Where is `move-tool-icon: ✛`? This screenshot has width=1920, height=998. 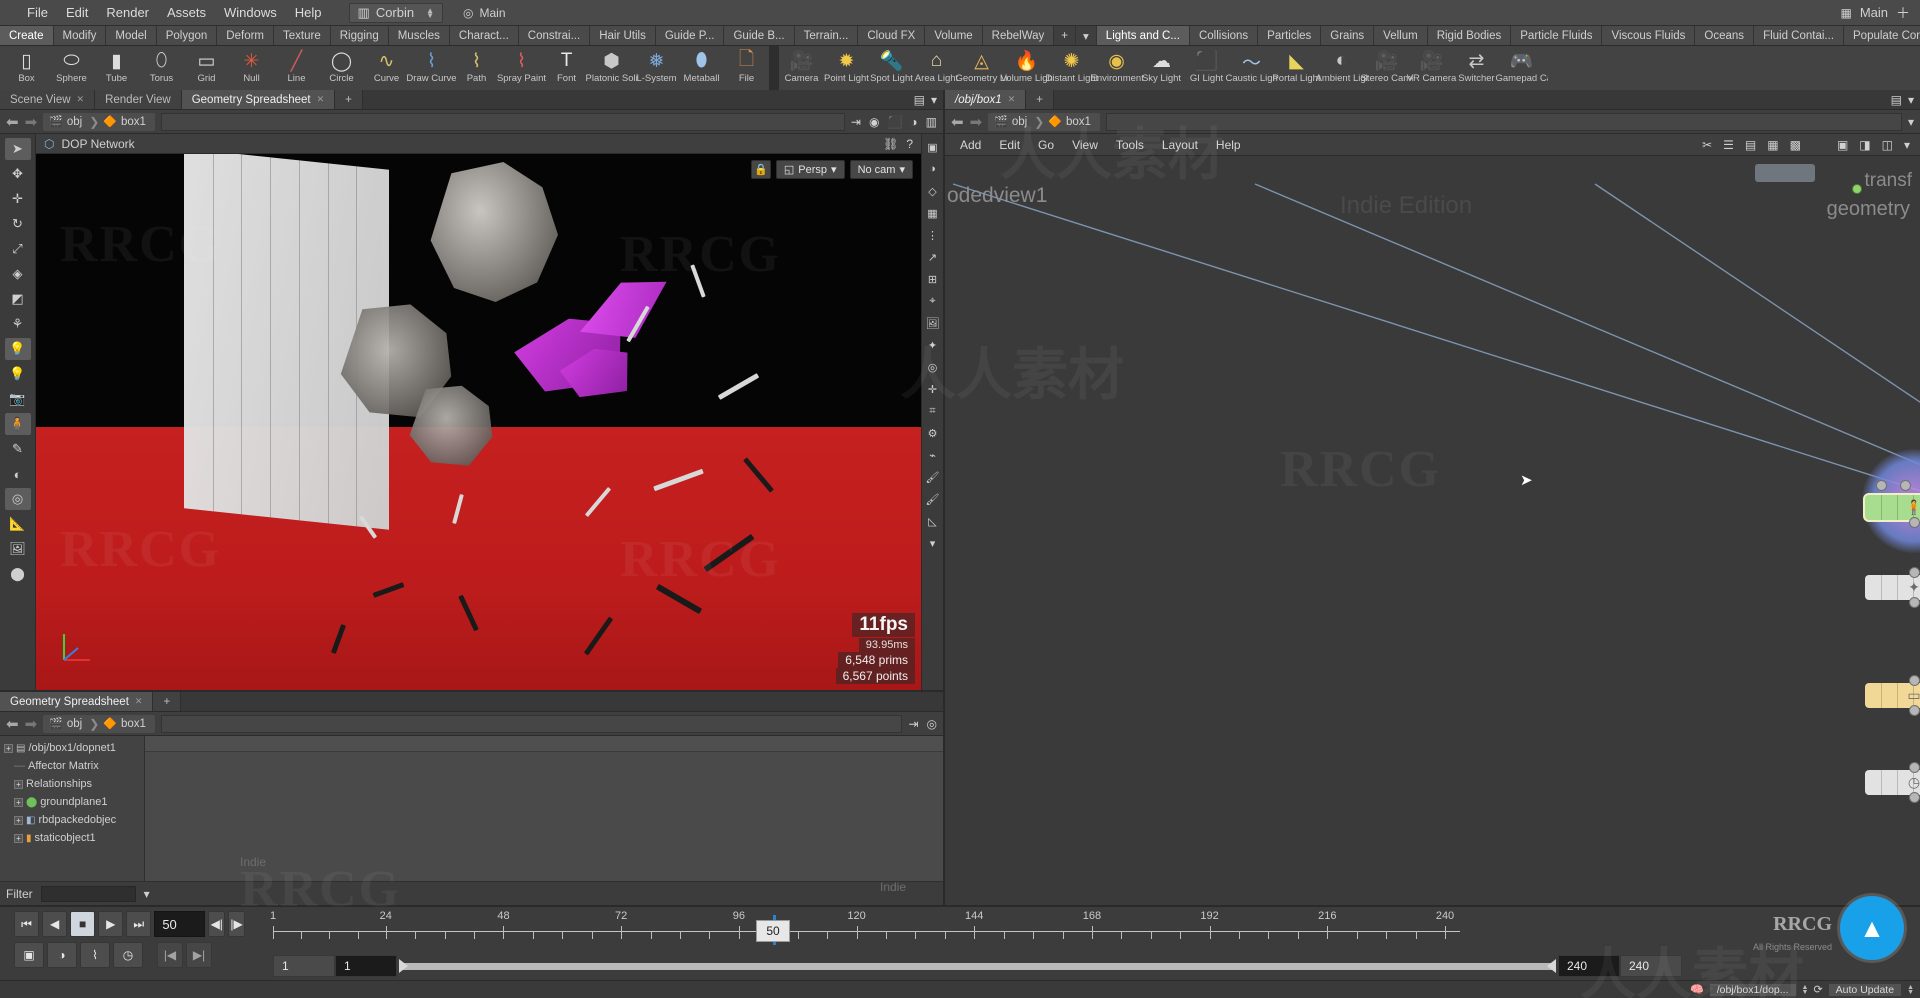
move-tool-icon: ✛ is located at coordinates (18, 199).